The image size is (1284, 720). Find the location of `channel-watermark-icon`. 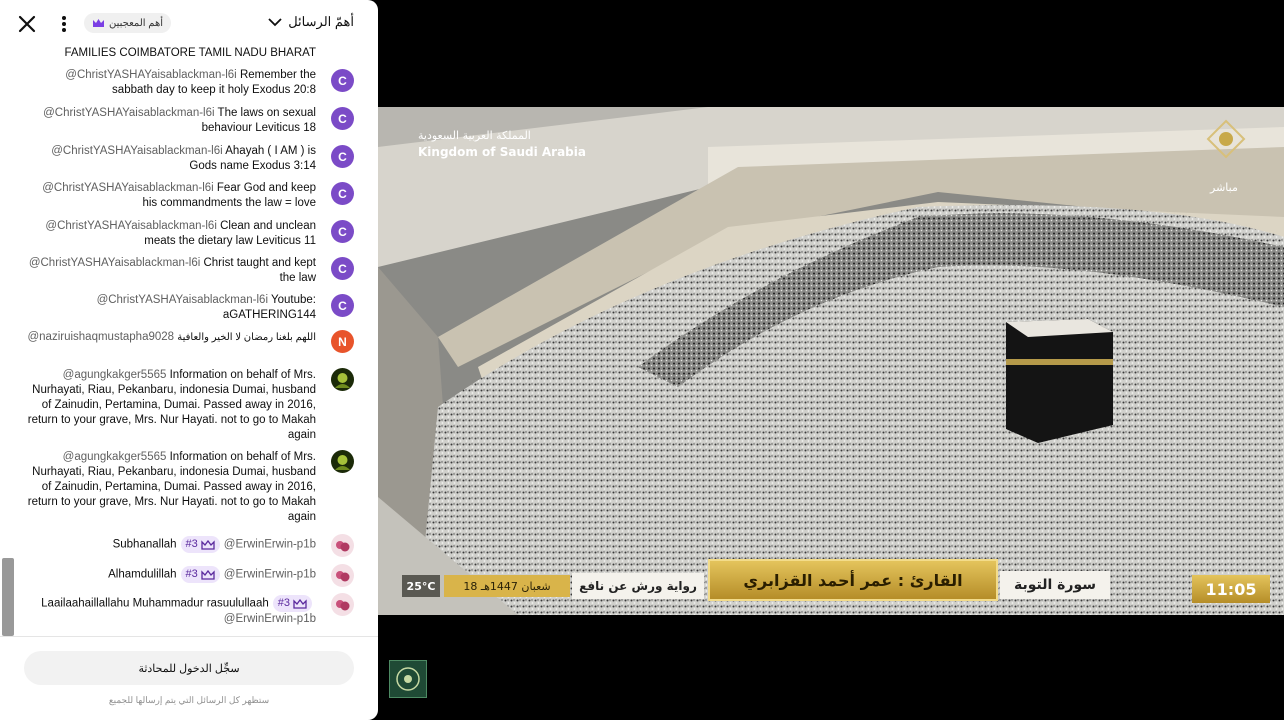

channel-watermark-icon is located at coordinates (408, 679).